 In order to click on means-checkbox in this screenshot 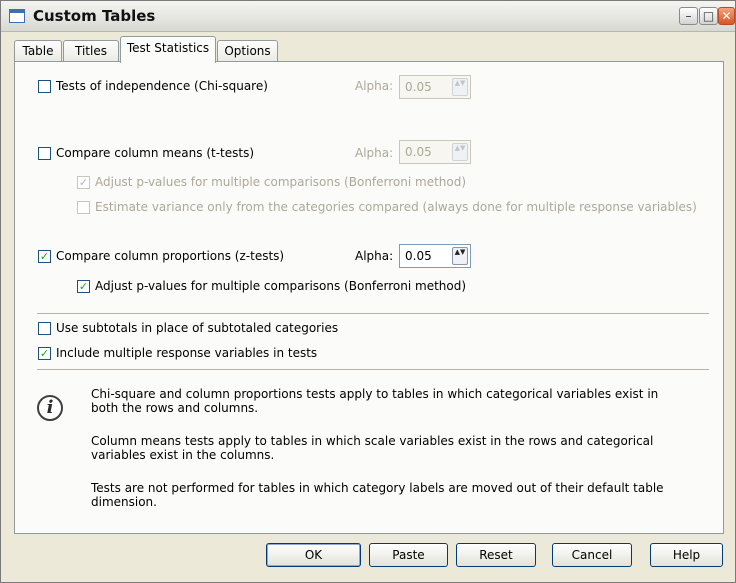, I will do `click(44, 153)`.